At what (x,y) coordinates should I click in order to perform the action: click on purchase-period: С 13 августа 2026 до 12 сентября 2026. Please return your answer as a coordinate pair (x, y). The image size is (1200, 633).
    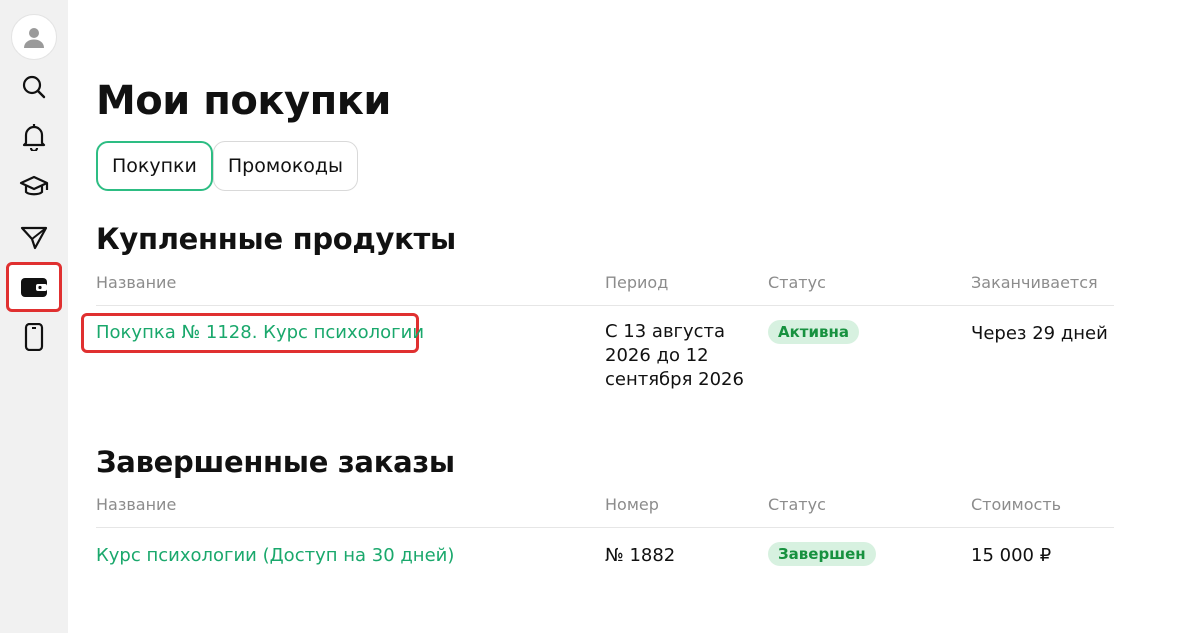
    Looking at the image, I should click on (680, 356).